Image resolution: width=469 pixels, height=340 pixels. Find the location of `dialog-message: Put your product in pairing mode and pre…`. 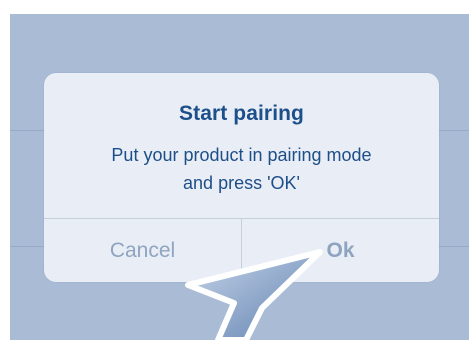

dialog-message: Put your product in pairing mode and pre… is located at coordinates (241, 169).